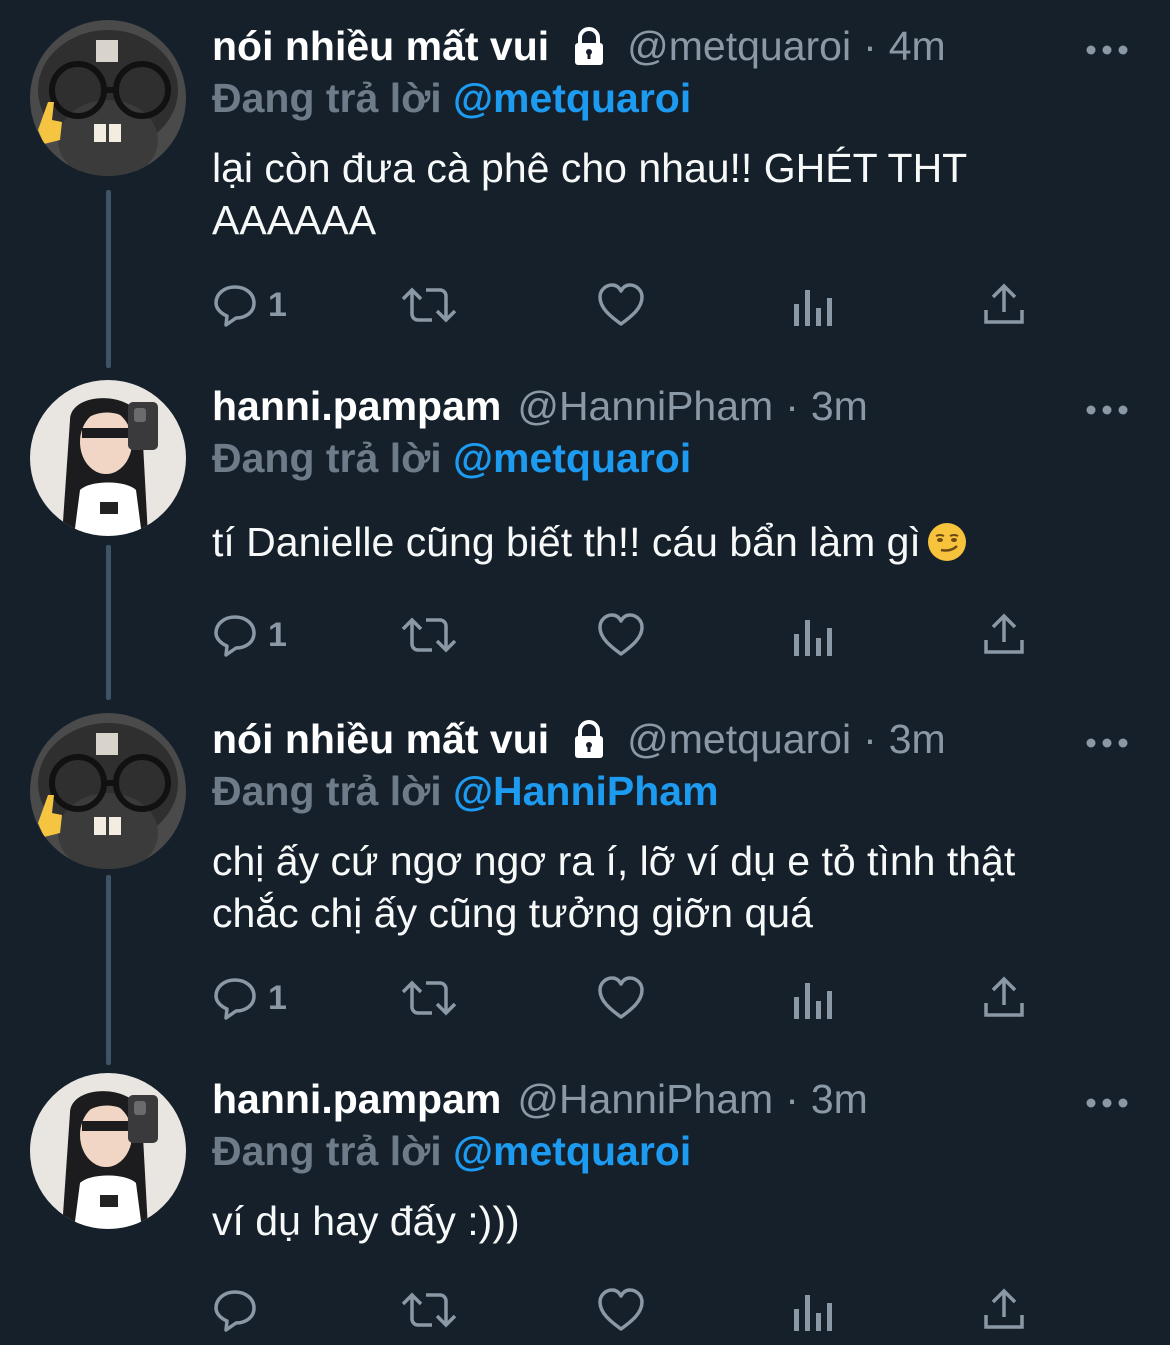 This screenshot has height=1345, width=1170. I want to click on tweet-header: nói nhiều mất vui @metquaroi · 3m, so click(662, 739).